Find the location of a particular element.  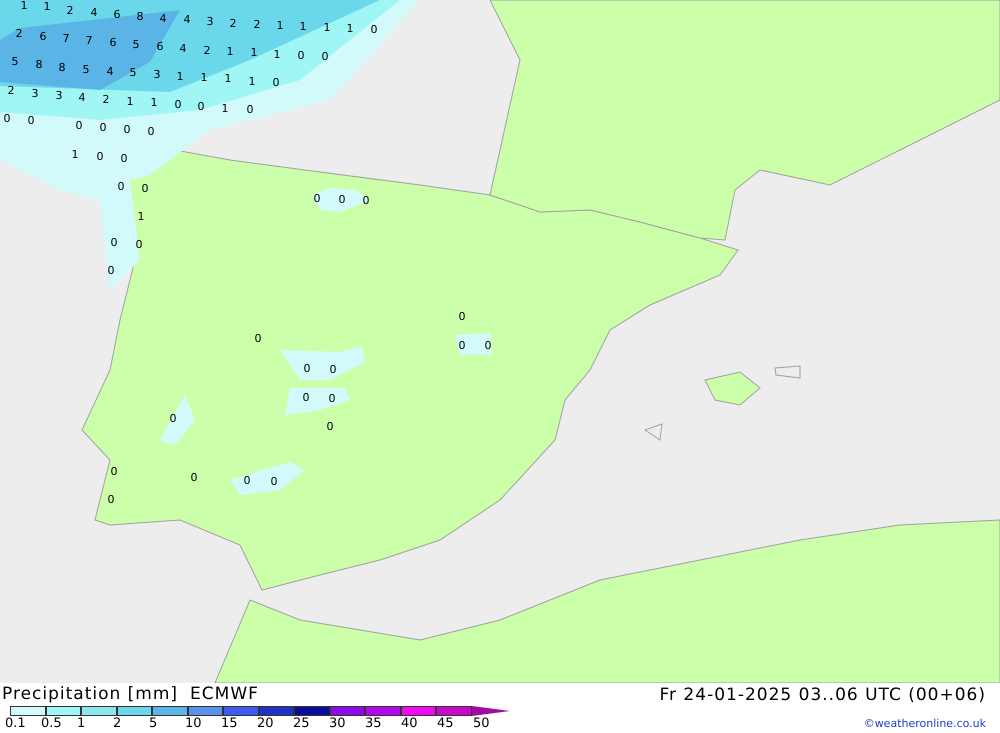

legend-tick-label: 20 is located at coordinates (266, 723).